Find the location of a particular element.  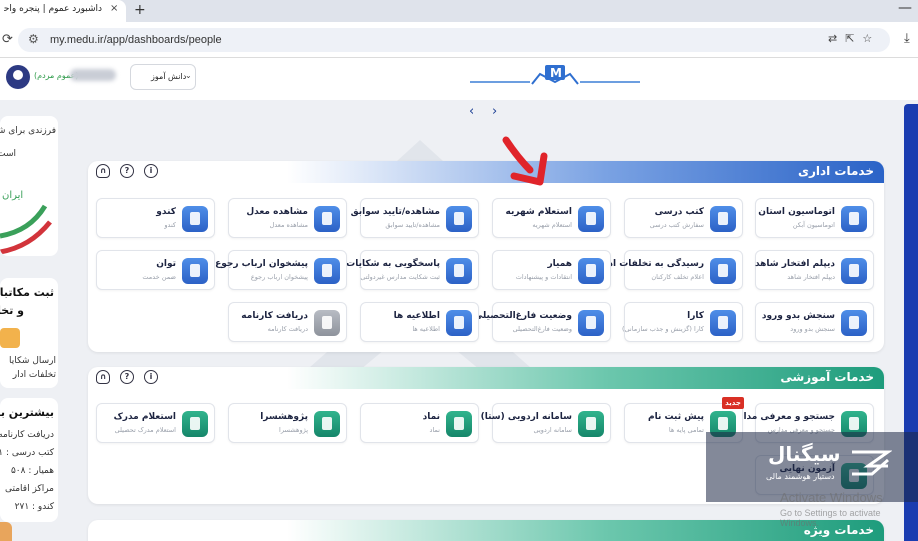

service-card-subtitle: استعلام مدرک تحصیلی is located at coordinates (145, 430).